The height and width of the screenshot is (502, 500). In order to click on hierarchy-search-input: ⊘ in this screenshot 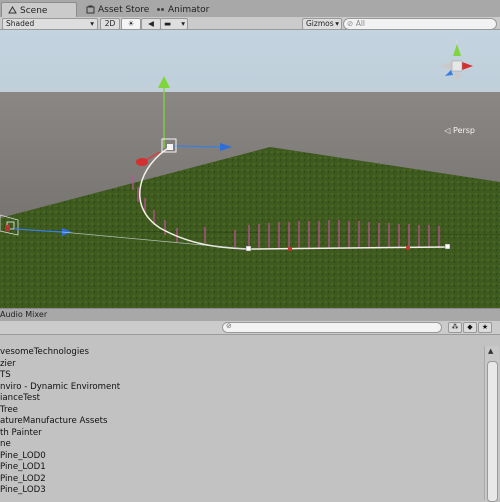, I will do `click(332, 327)`.